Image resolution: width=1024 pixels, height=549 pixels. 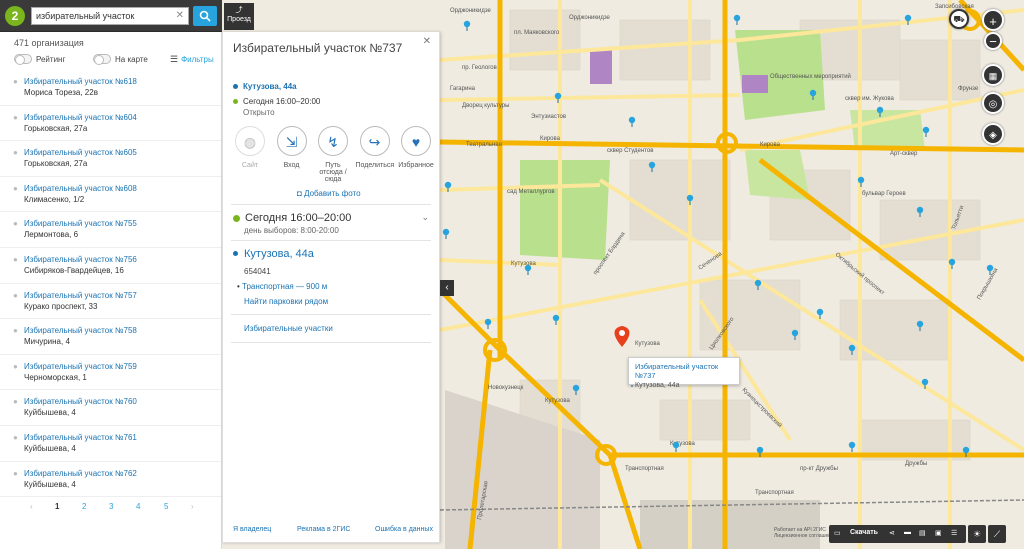 What do you see at coordinates (111, 506) in the screenshot?
I see `page-link: 3` at bounding box center [111, 506].